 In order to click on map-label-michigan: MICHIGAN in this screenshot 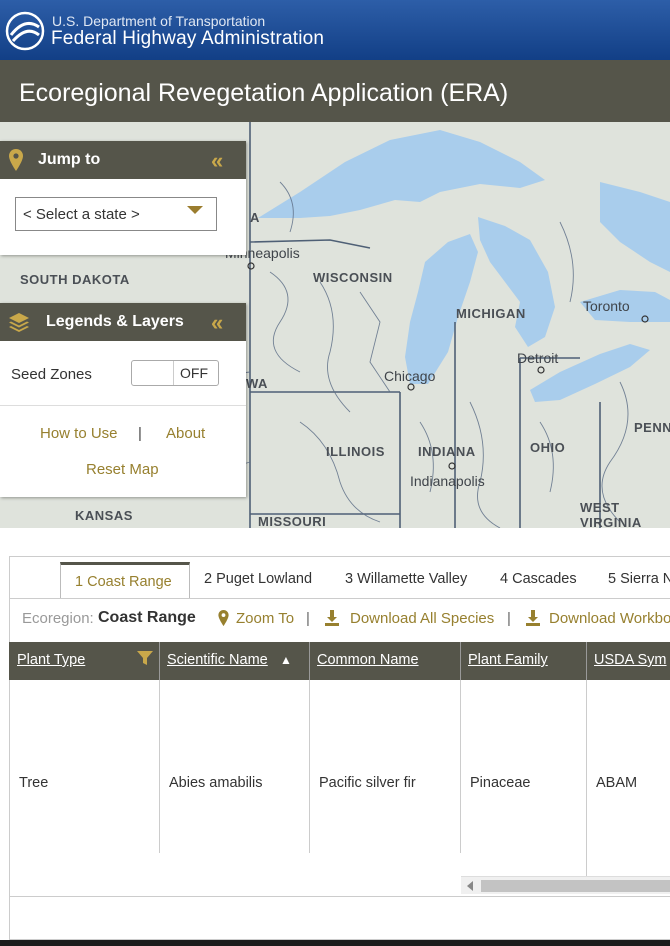, I will do `click(491, 313)`.